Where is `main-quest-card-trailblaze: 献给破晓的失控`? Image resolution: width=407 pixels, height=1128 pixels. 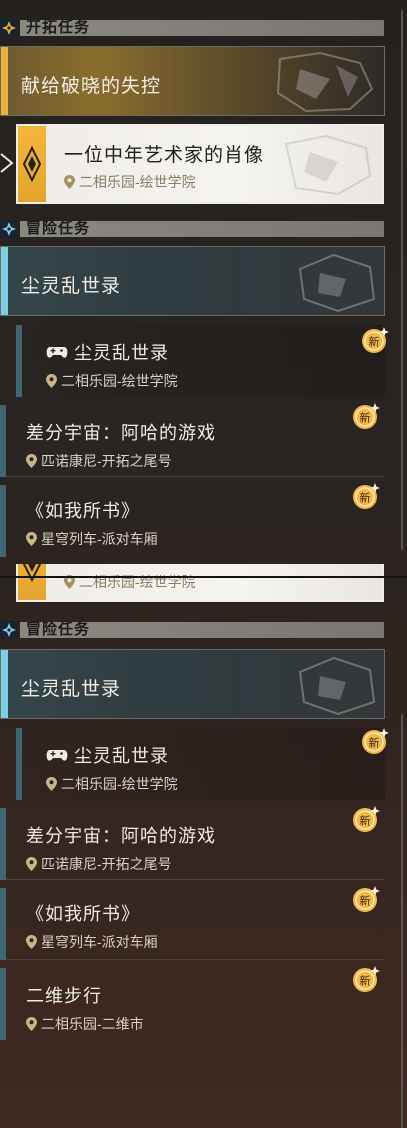 main-quest-card-trailblaze: 献给破晓的失控 is located at coordinates (192, 81).